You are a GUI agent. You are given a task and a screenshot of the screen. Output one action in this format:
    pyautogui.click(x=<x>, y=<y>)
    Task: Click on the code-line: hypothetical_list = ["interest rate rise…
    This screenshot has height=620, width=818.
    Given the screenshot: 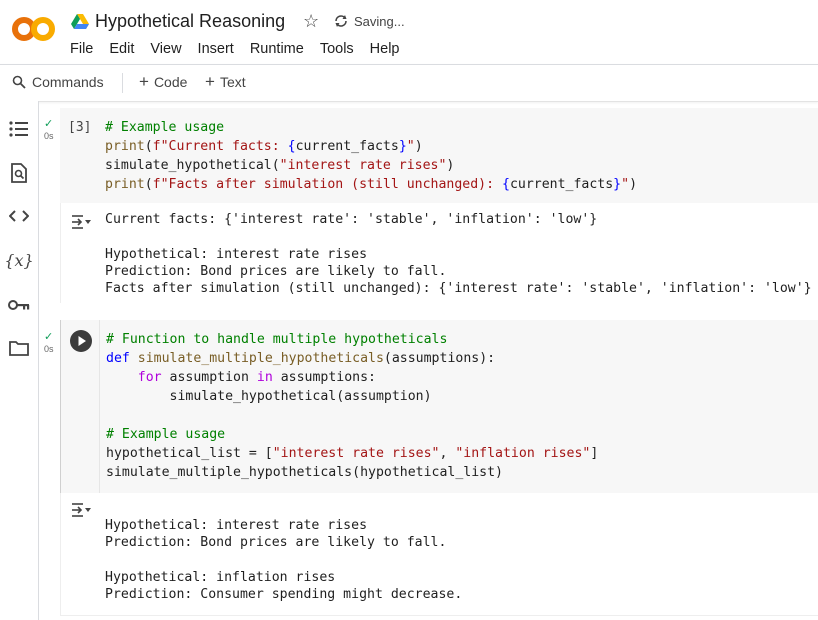 What is the action you would take?
    pyautogui.click(x=352, y=453)
    